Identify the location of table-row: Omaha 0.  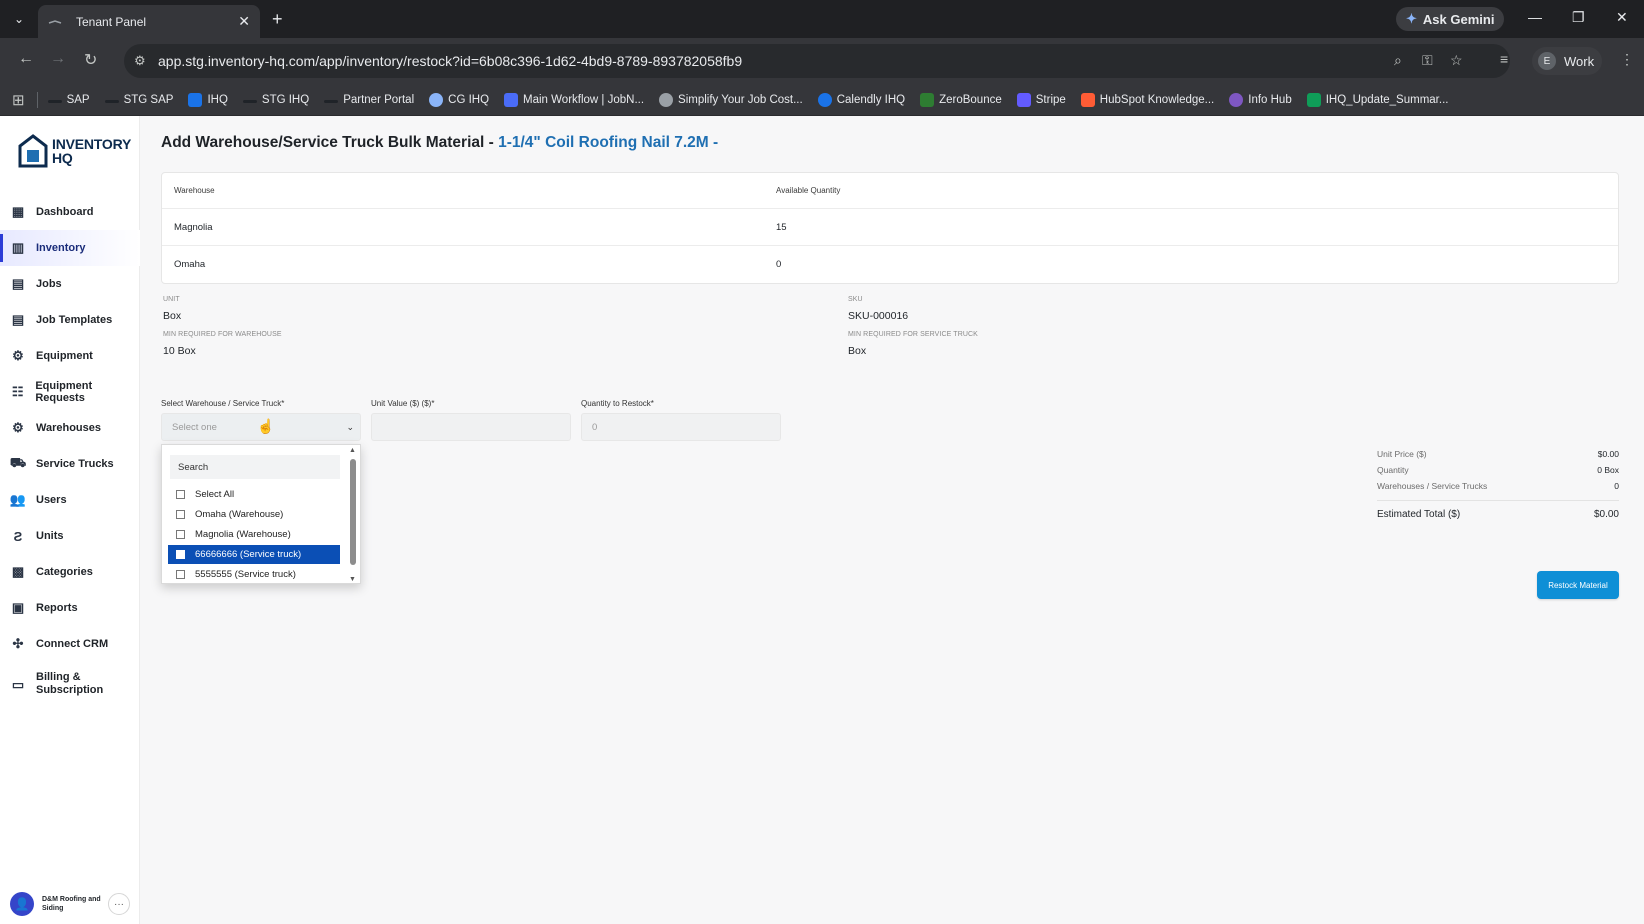
(890, 264).